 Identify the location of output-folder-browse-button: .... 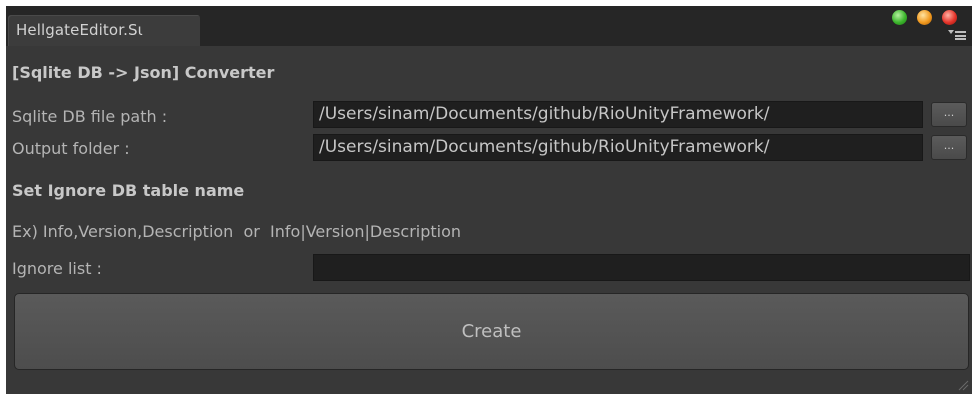
(949, 147).